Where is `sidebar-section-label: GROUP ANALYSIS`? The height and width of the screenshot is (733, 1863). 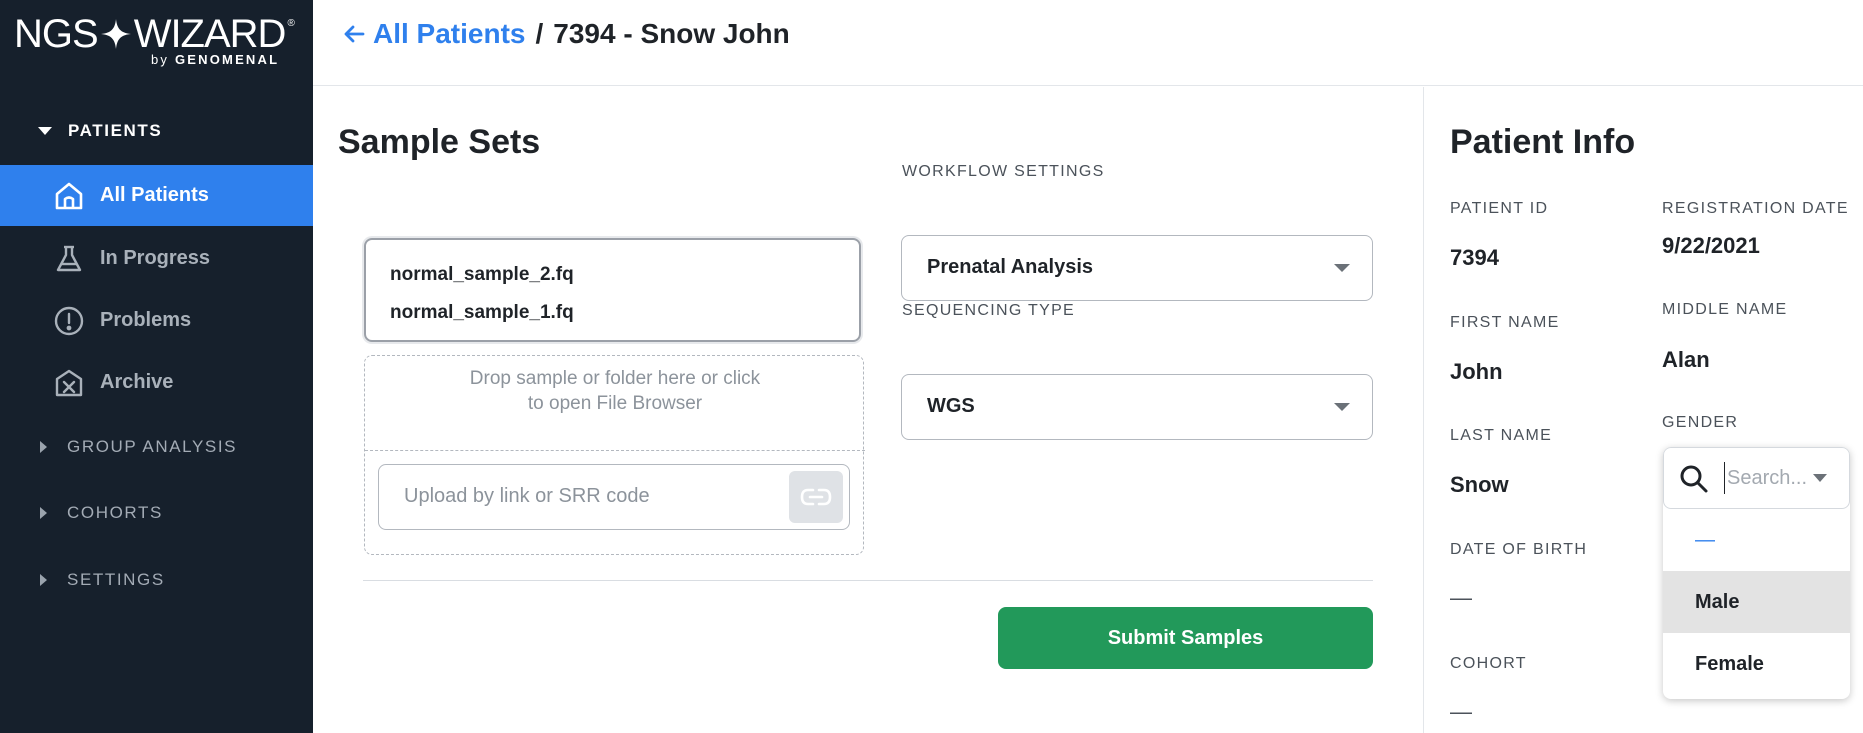 sidebar-section-label: GROUP ANALYSIS is located at coordinates (152, 446).